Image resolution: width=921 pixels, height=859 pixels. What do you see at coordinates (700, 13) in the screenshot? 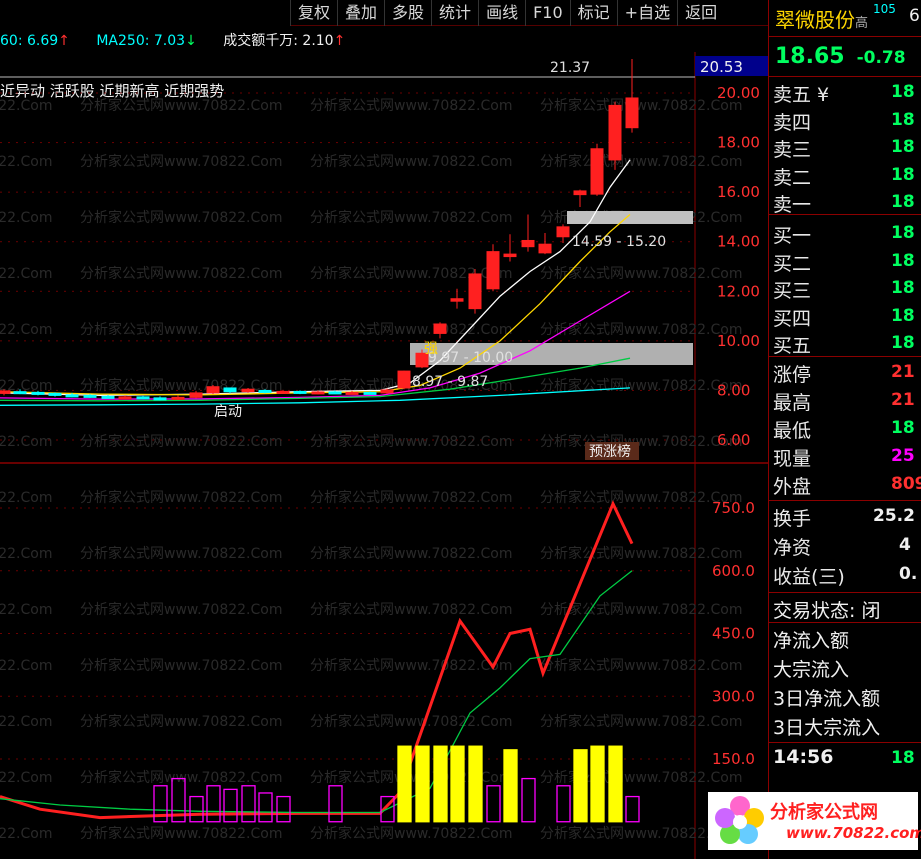
I see `back-button: 返回` at bounding box center [700, 13].